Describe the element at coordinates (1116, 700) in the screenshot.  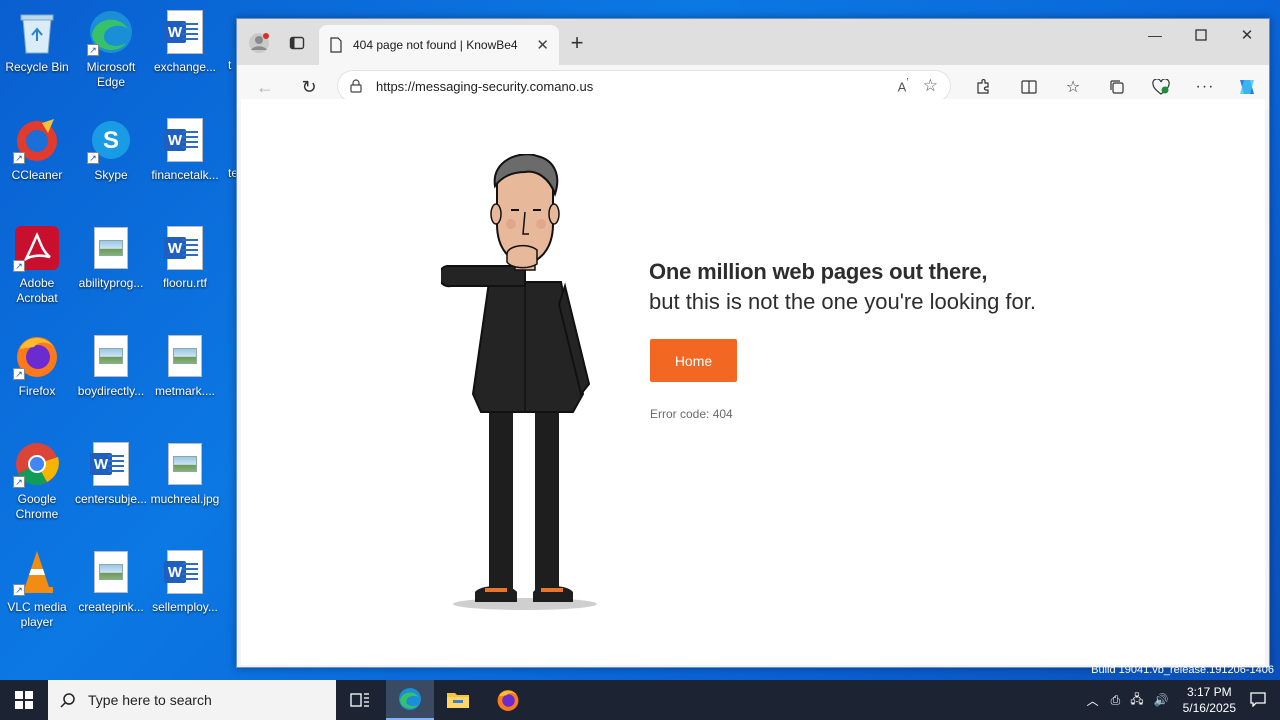
I see `device-icon: ⎙` at that location.